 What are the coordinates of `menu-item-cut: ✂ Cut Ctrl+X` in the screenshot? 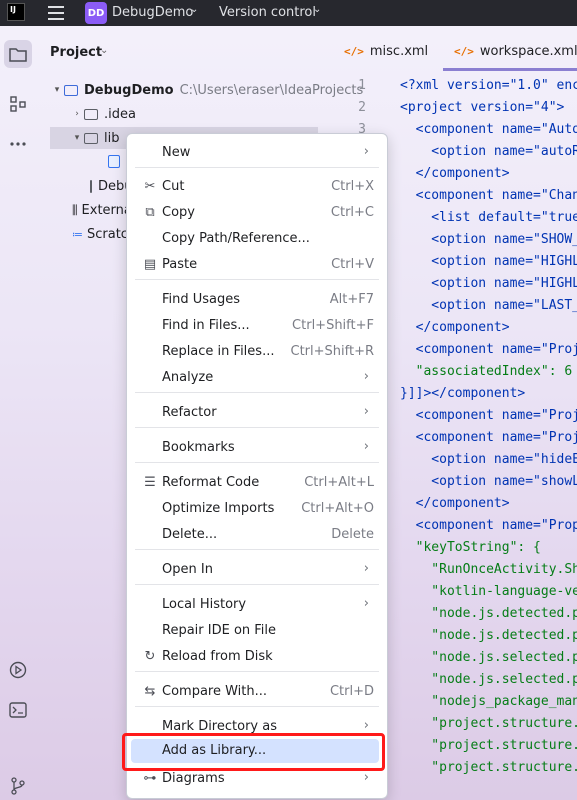 It's located at (257, 187).